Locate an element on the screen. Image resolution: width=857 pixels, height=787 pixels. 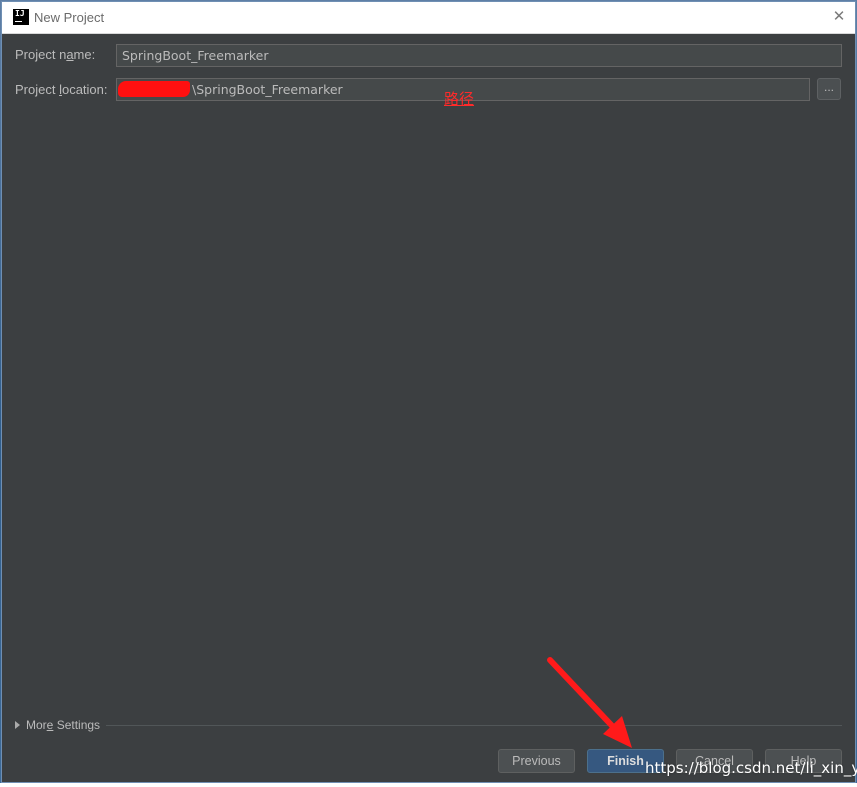
settings-divider is located at coordinates (474, 725).